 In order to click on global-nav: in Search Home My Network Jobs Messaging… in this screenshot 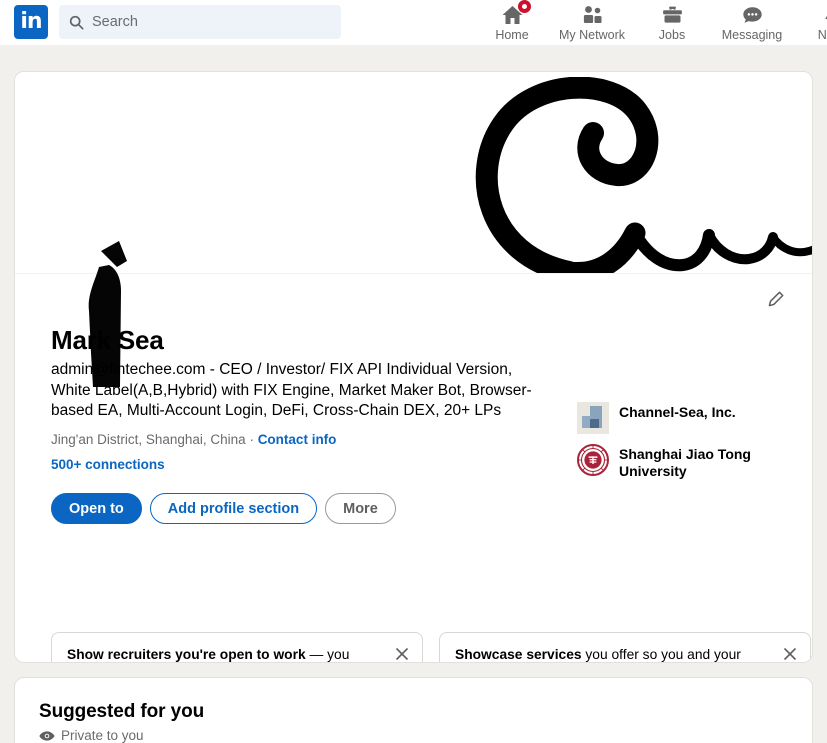, I will do `click(413, 22)`.